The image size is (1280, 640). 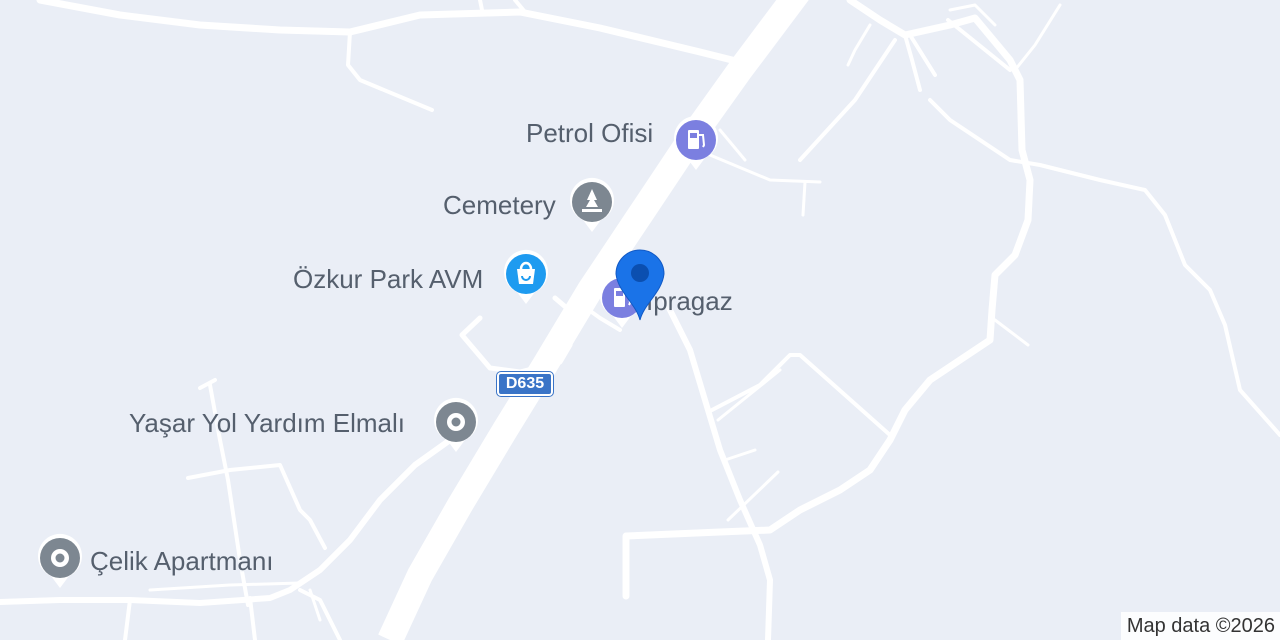 I want to click on poi-label: Petrol Ofisi, so click(x=590, y=133).